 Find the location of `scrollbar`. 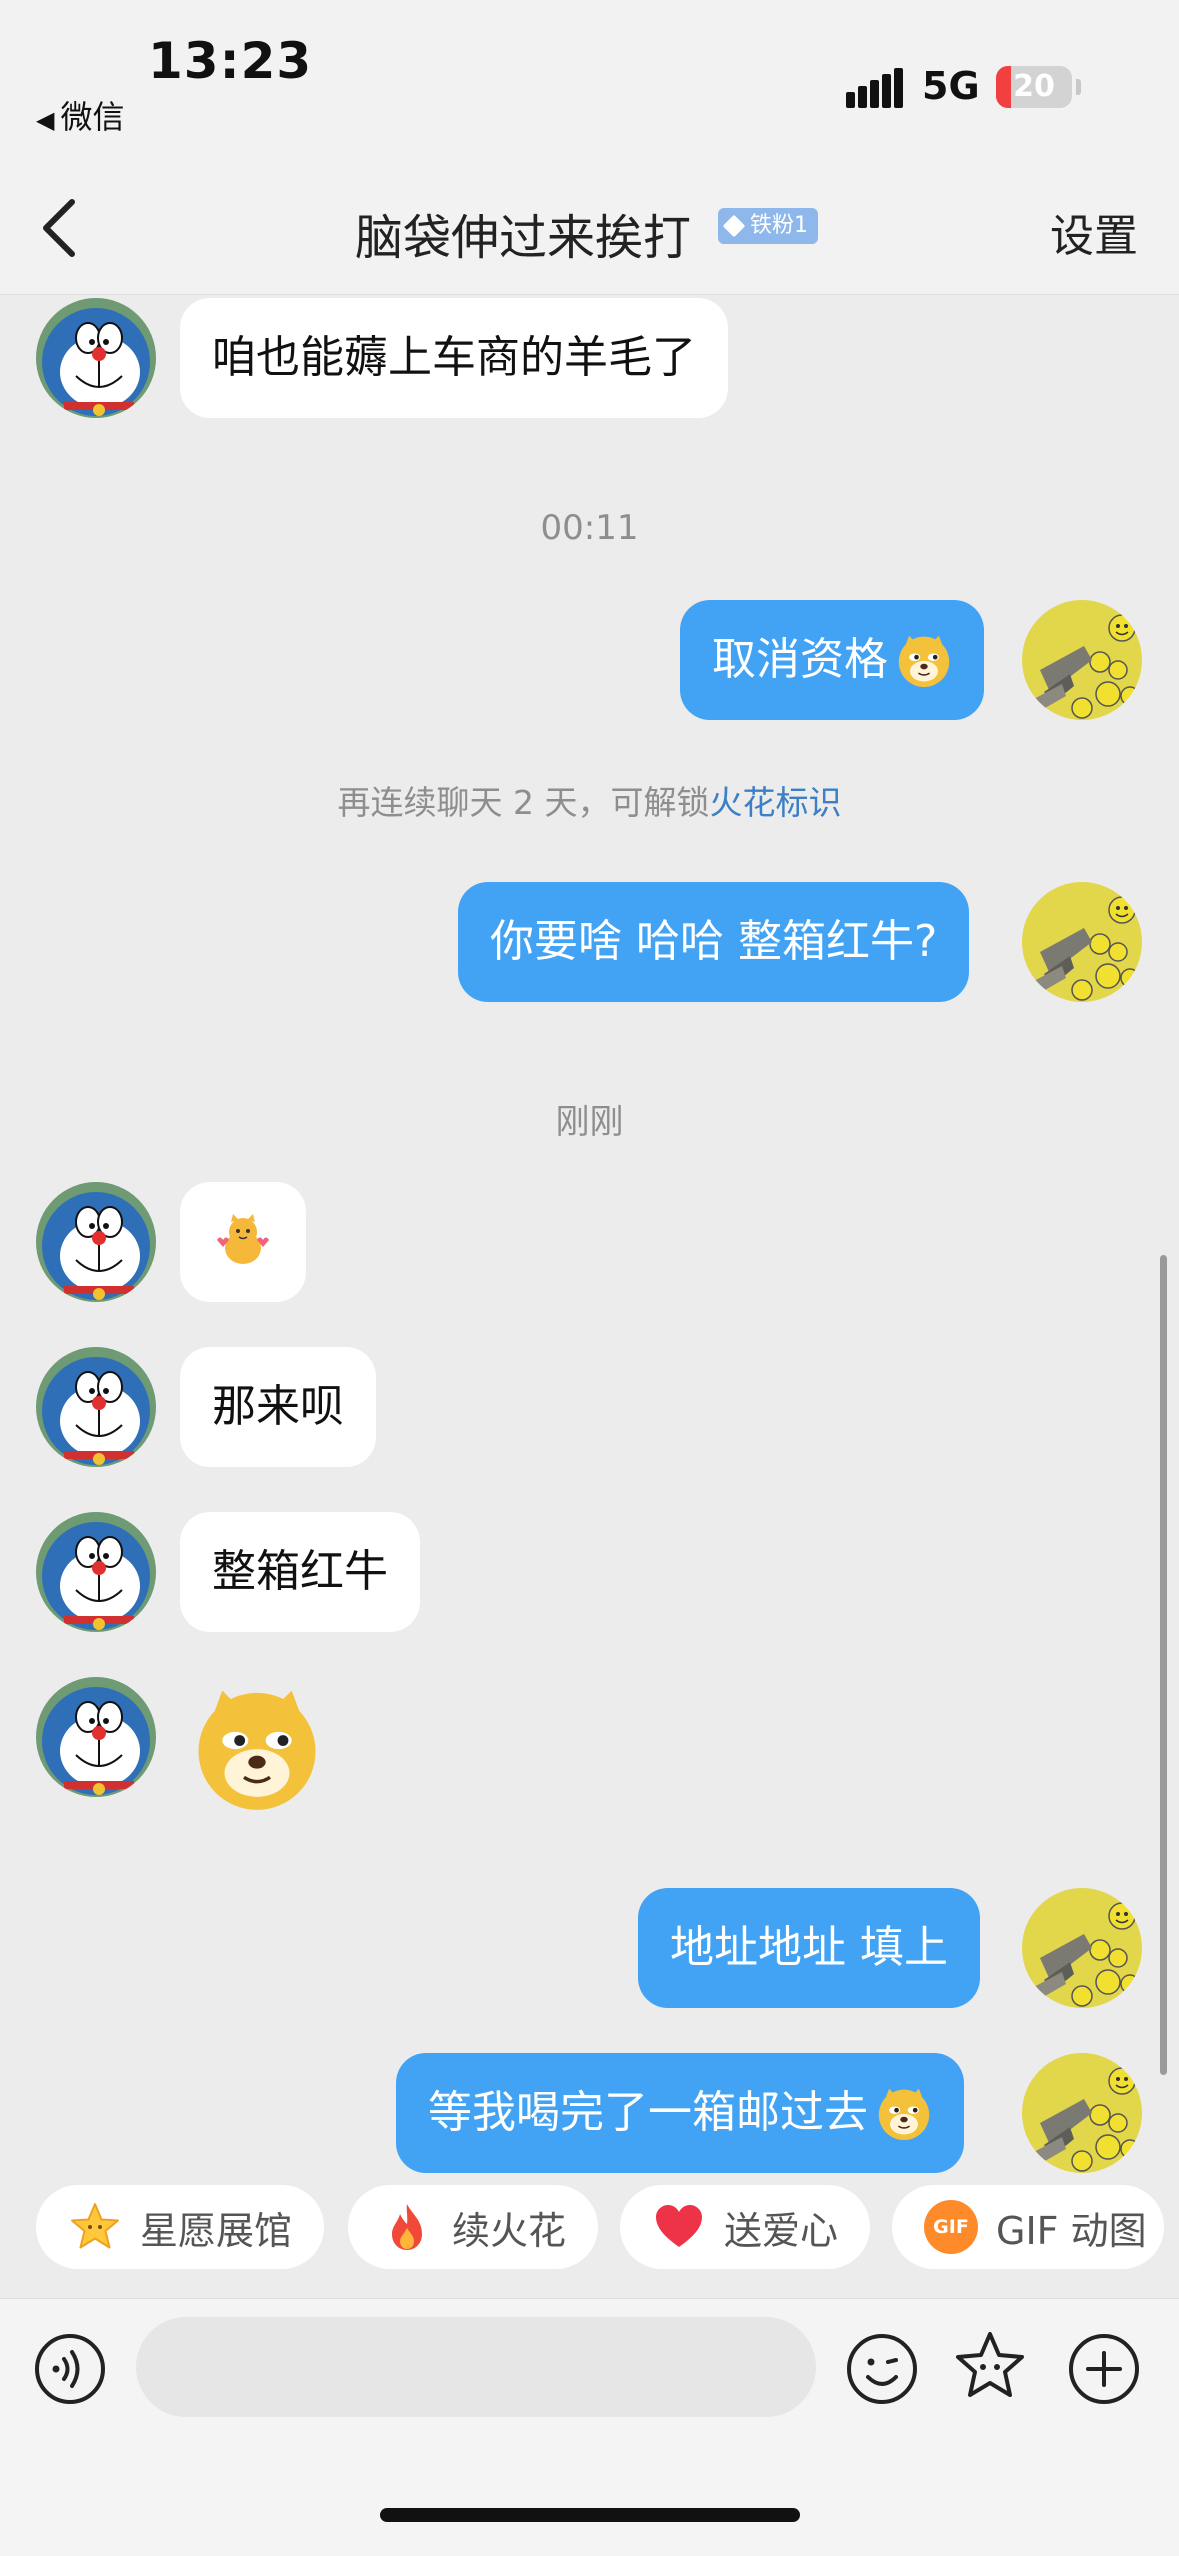

scrollbar is located at coordinates (1163, 1665).